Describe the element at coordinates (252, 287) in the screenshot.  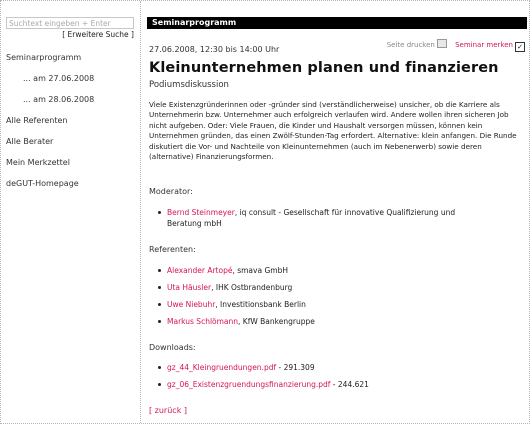
I see `speaker-org: , IHK Ostbrandenburg` at that location.